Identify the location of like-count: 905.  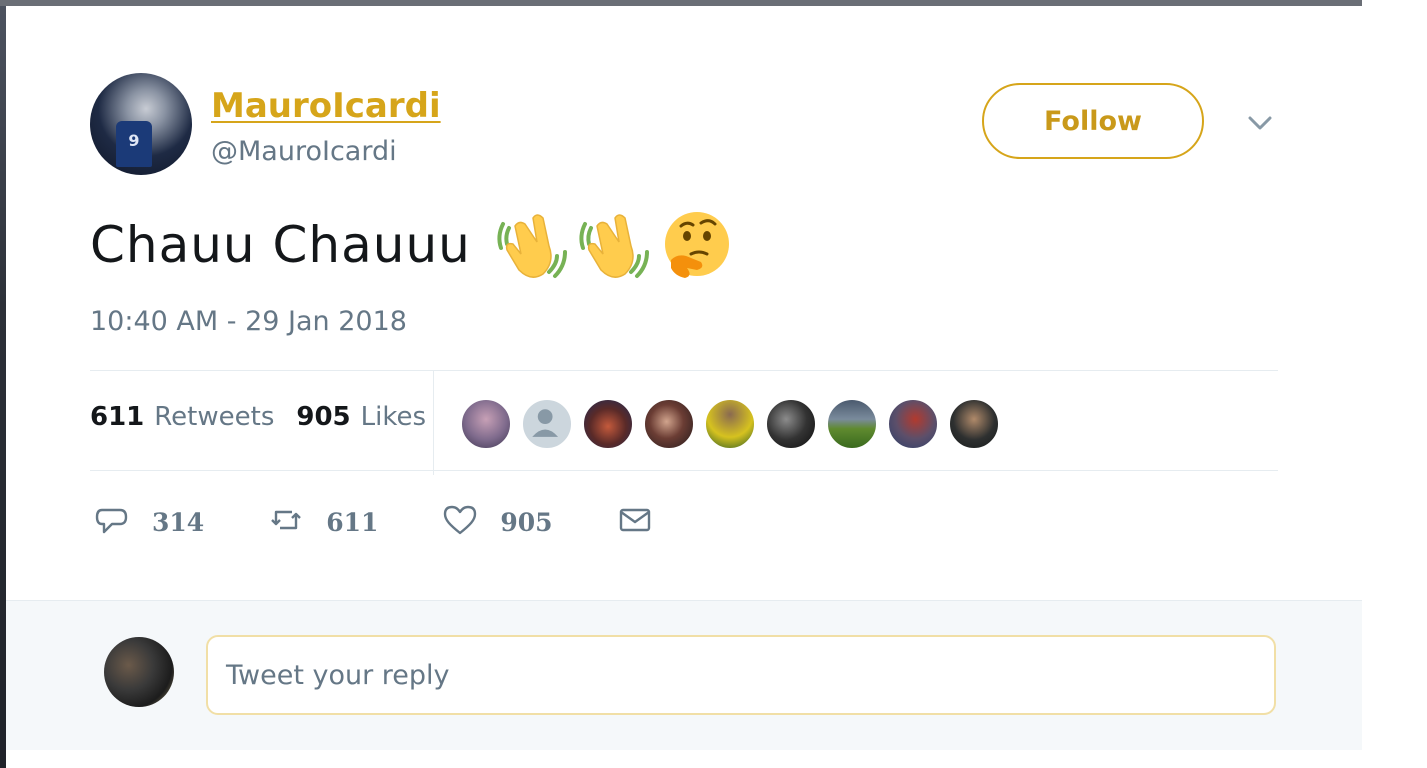
(526, 522).